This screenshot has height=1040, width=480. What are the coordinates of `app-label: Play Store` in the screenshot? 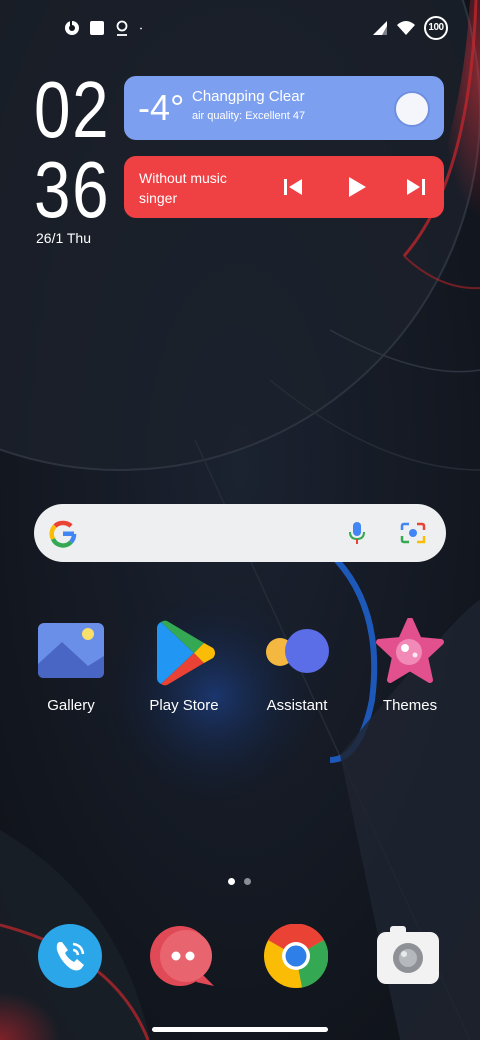 It's located at (184, 705).